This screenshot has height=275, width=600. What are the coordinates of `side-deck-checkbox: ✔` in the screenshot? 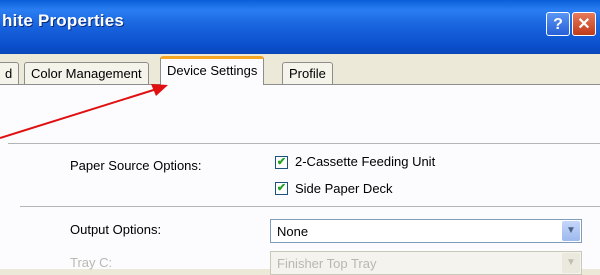 It's located at (281, 188).